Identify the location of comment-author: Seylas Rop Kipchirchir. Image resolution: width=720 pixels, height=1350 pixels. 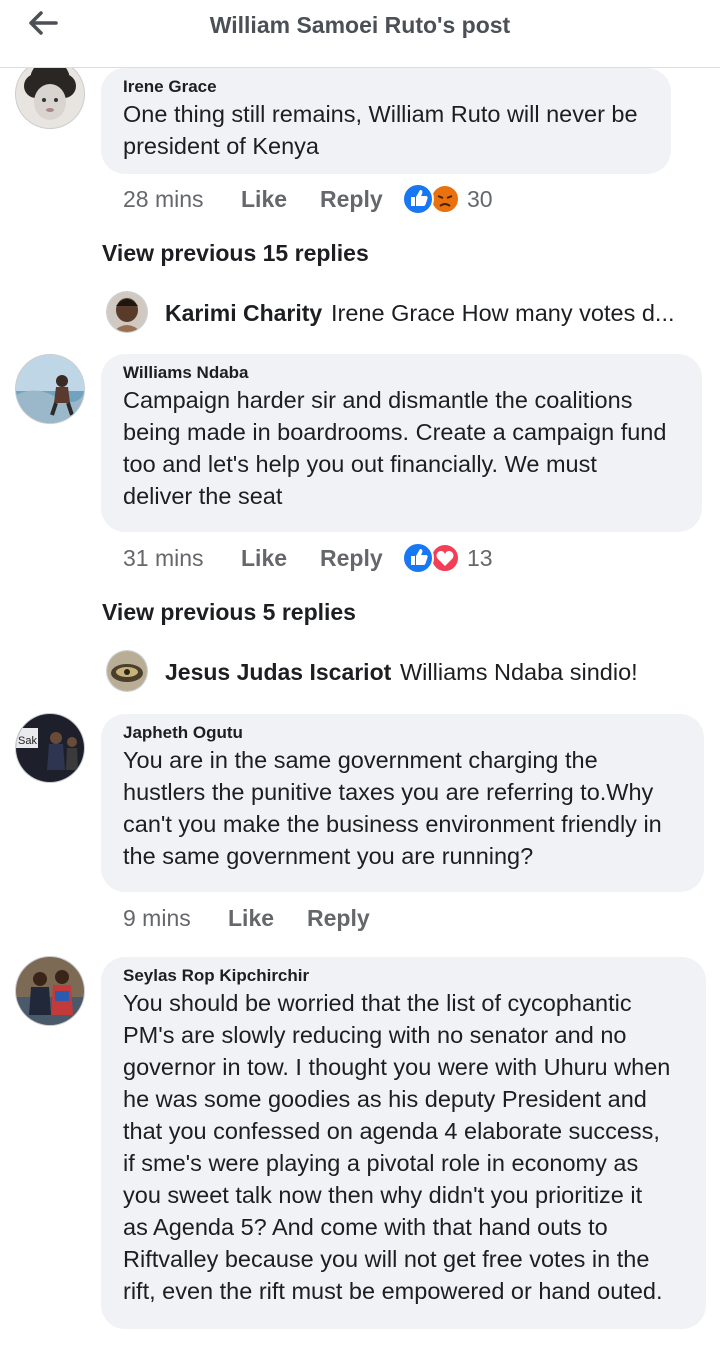
(403, 976).